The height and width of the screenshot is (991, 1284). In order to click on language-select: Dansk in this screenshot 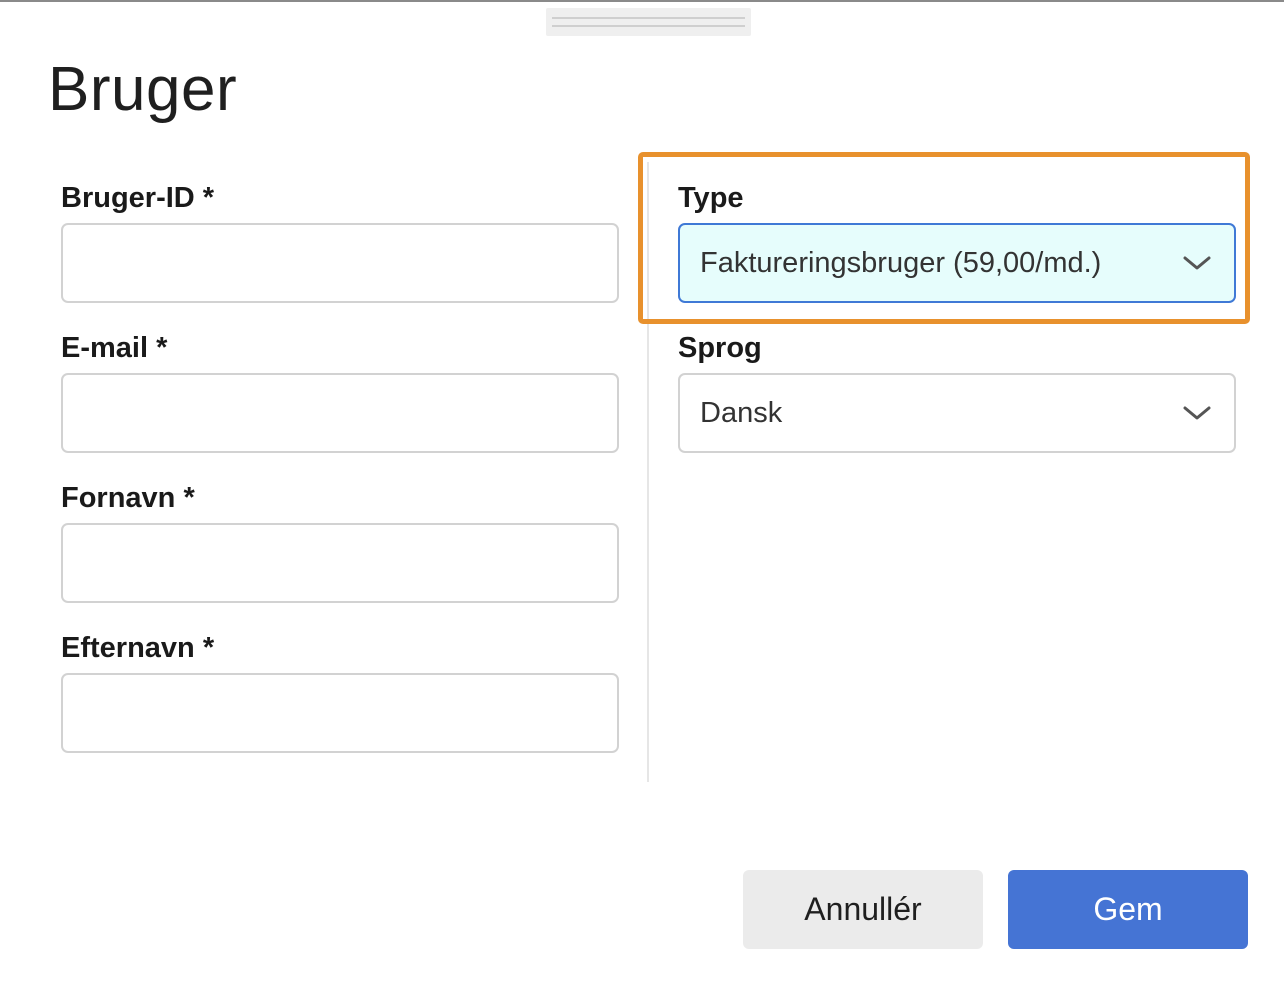, I will do `click(957, 413)`.